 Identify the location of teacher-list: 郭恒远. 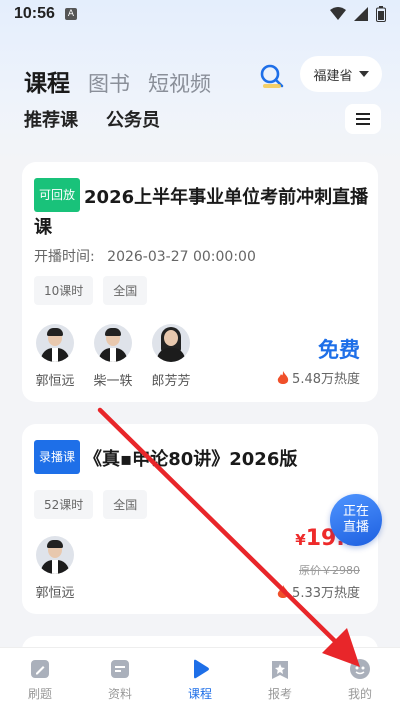
(55, 568).